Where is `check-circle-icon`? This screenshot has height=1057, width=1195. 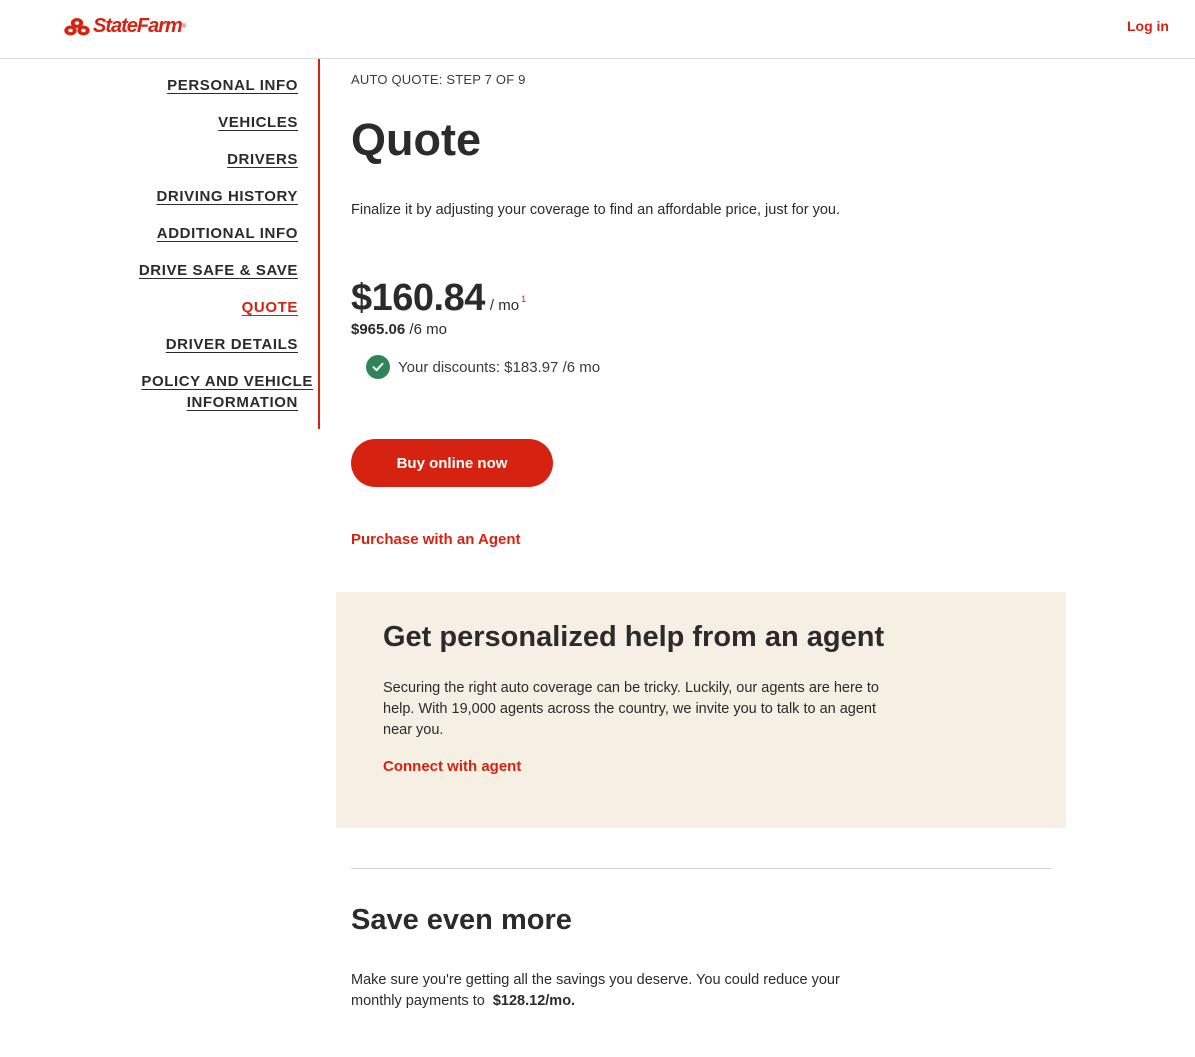 check-circle-icon is located at coordinates (378, 367).